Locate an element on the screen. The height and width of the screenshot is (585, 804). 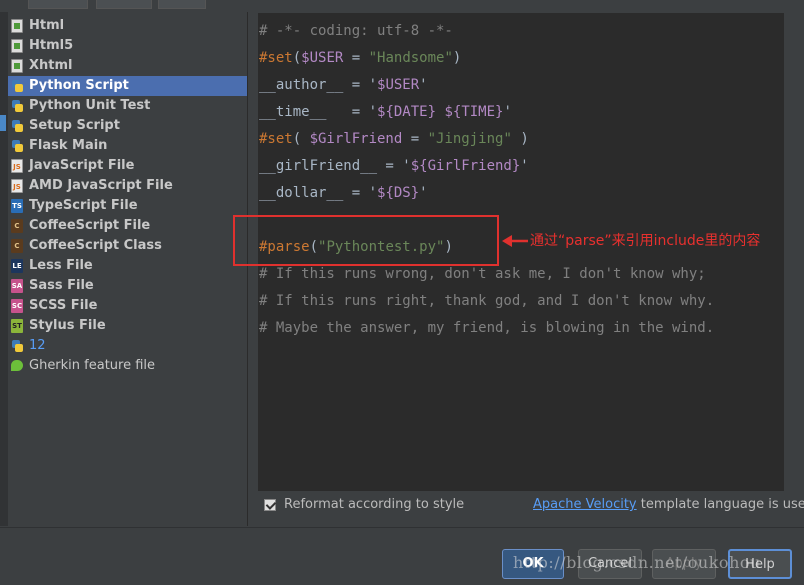
annotation-highlight-box is located at coordinates (366, 240).